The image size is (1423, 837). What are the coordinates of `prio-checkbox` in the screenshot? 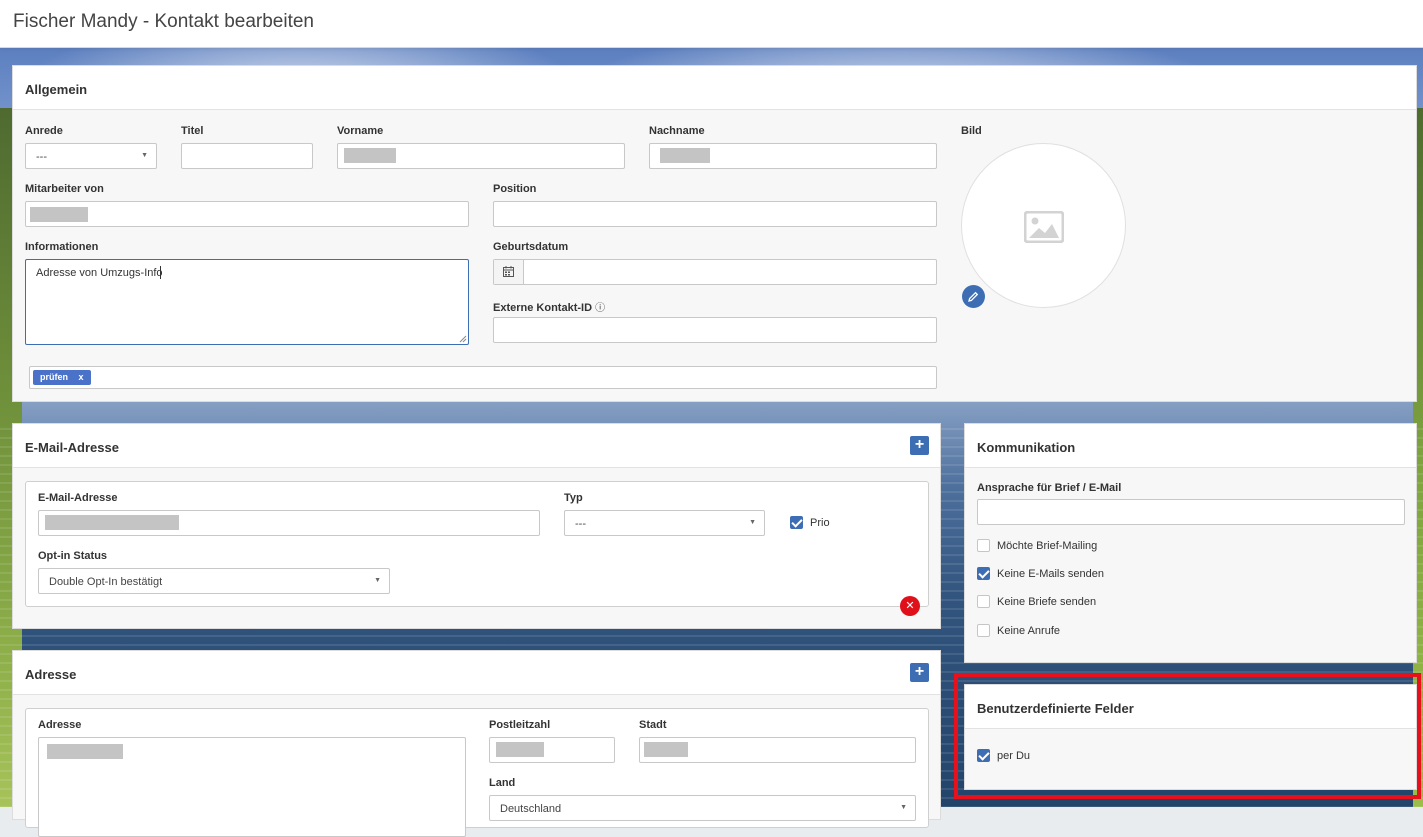 It's located at (796, 522).